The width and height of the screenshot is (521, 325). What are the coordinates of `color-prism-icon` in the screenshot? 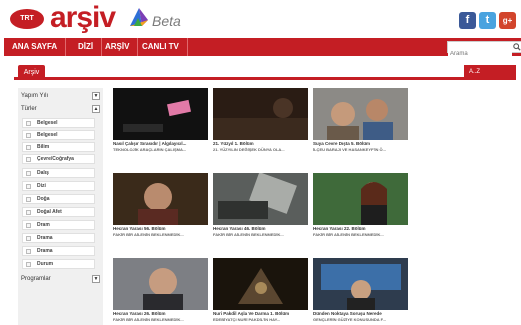 It's located at (139, 17).